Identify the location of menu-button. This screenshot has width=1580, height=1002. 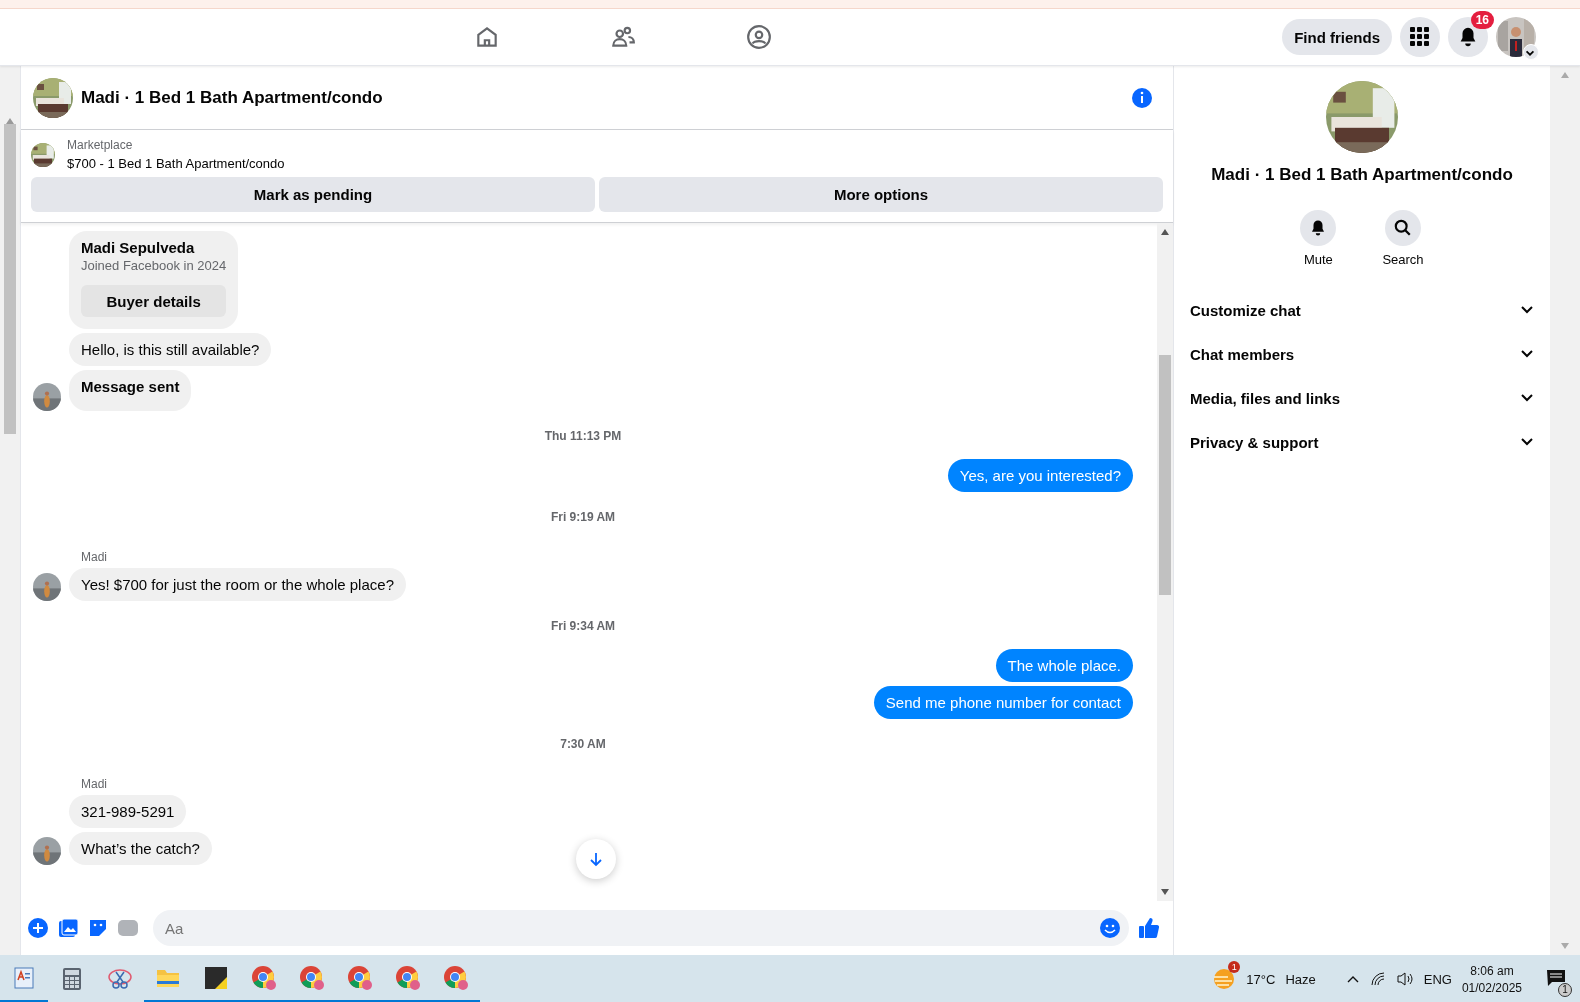
(1420, 37).